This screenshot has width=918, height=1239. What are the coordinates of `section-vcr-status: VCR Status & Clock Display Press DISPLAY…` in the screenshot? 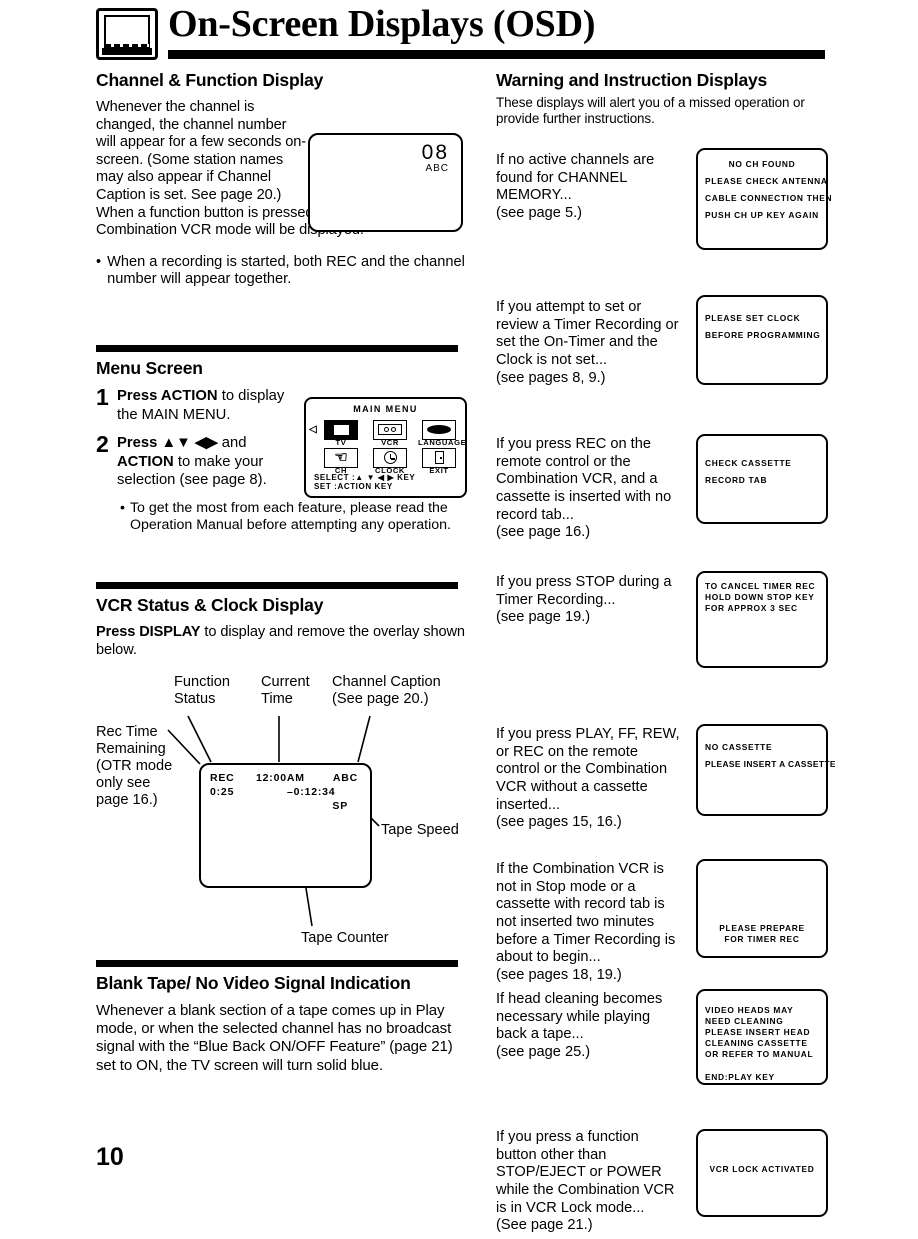 It's located at (283, 769).